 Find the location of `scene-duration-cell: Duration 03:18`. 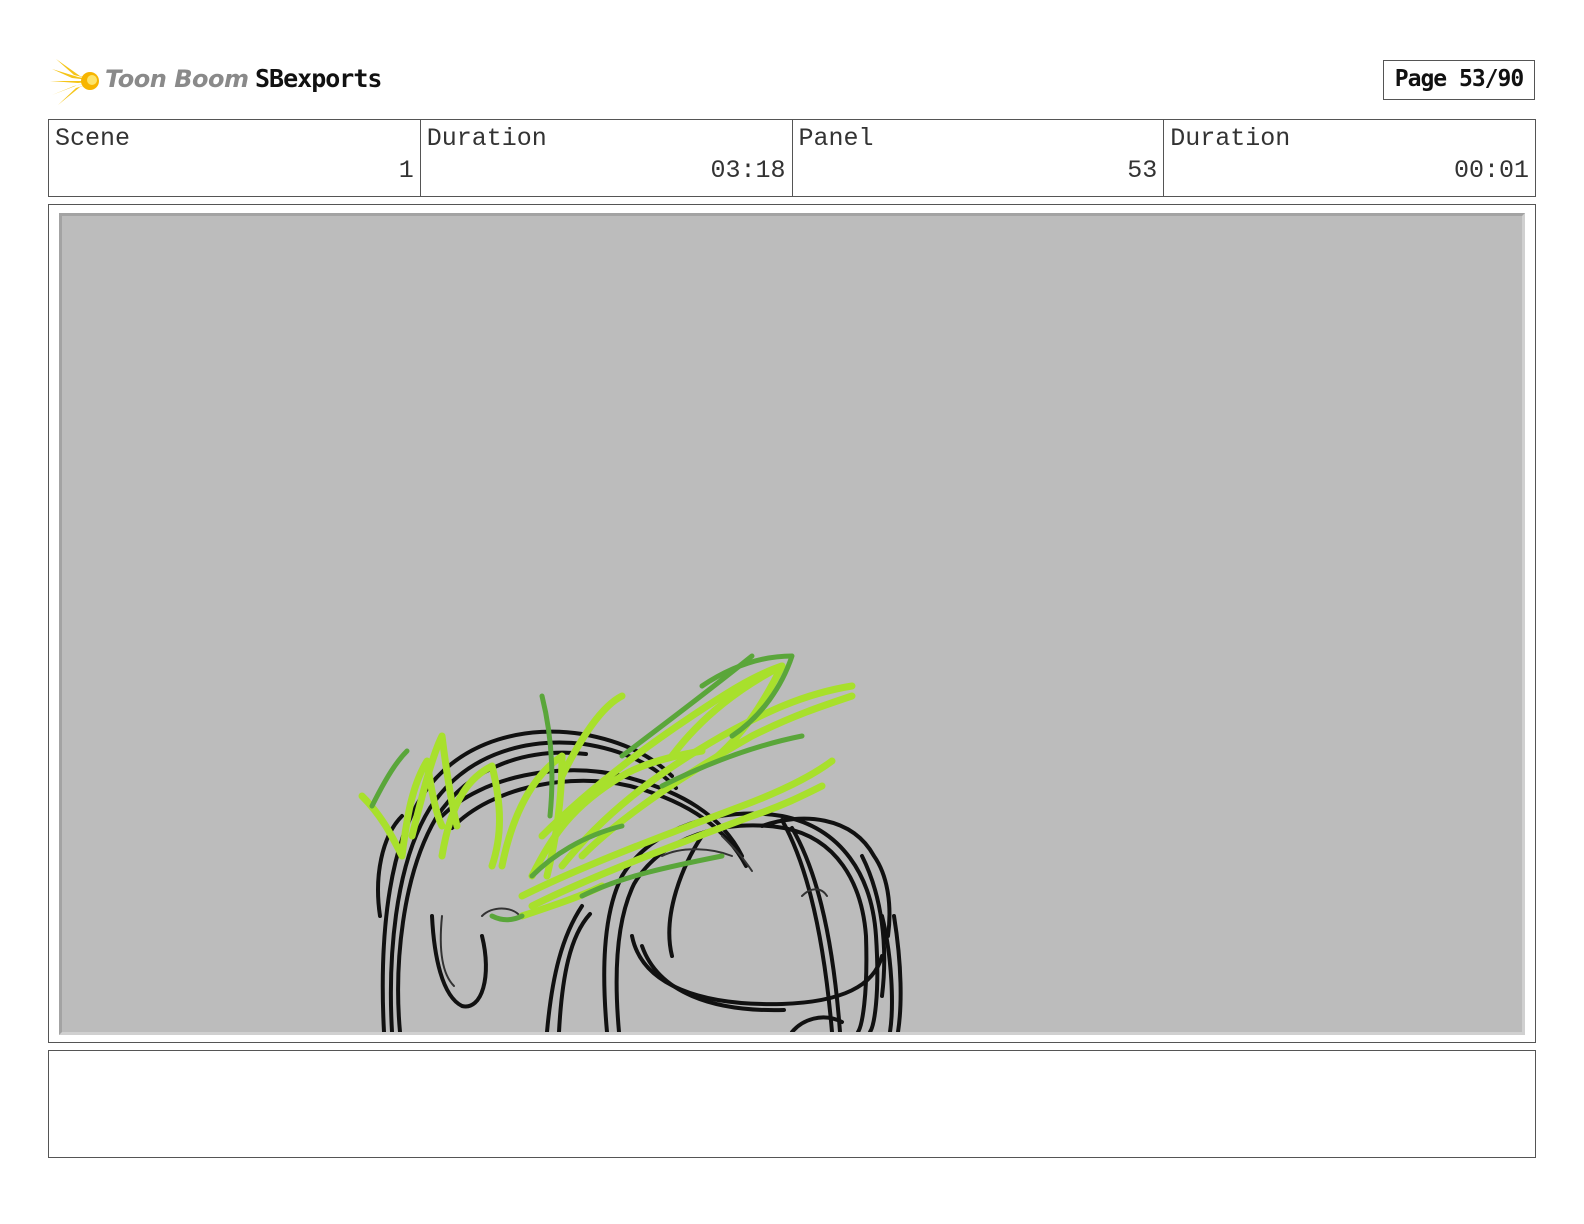

scene-duration-cell: Duration 03:18 is located at coordinates (607, 158).